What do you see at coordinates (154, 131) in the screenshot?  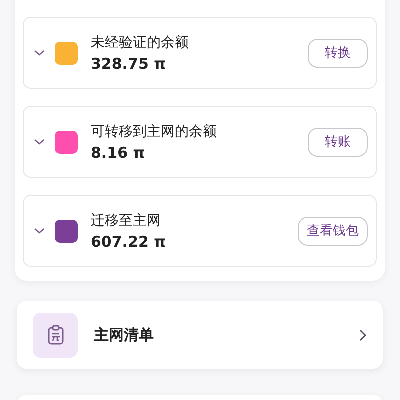 I see `balance-label: 可转移到主网的余额` at bounding box center [154, 131].